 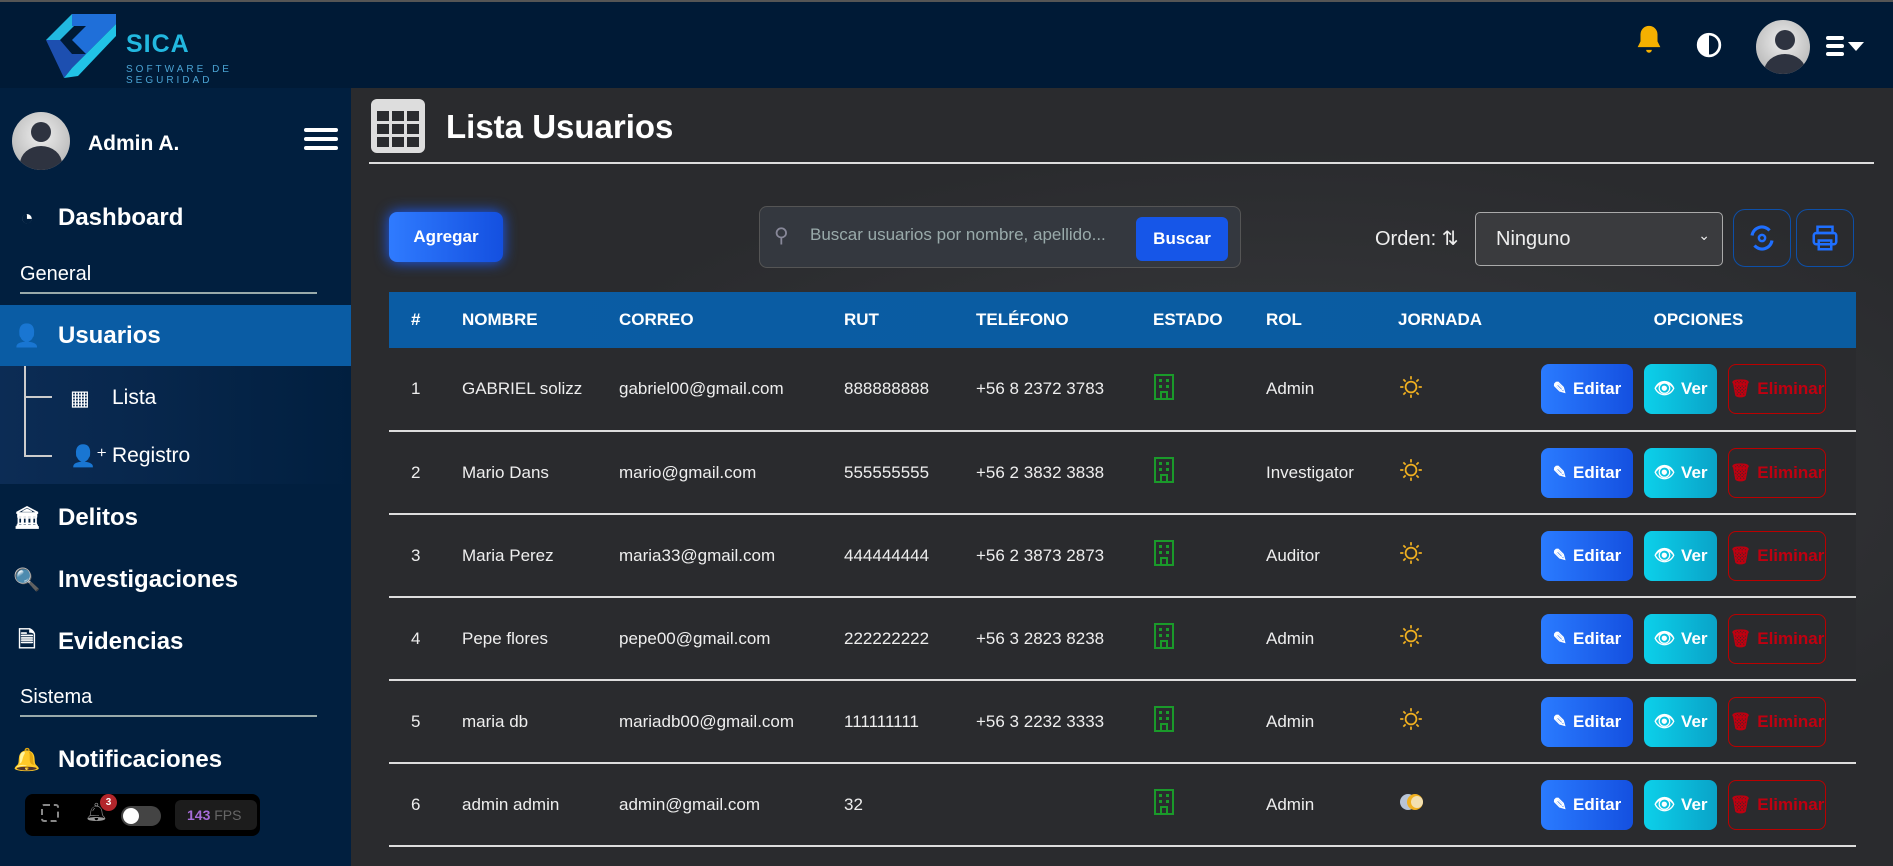 I want to click on user-plus-icon: 👤⁺, so click(x=89, y=456).